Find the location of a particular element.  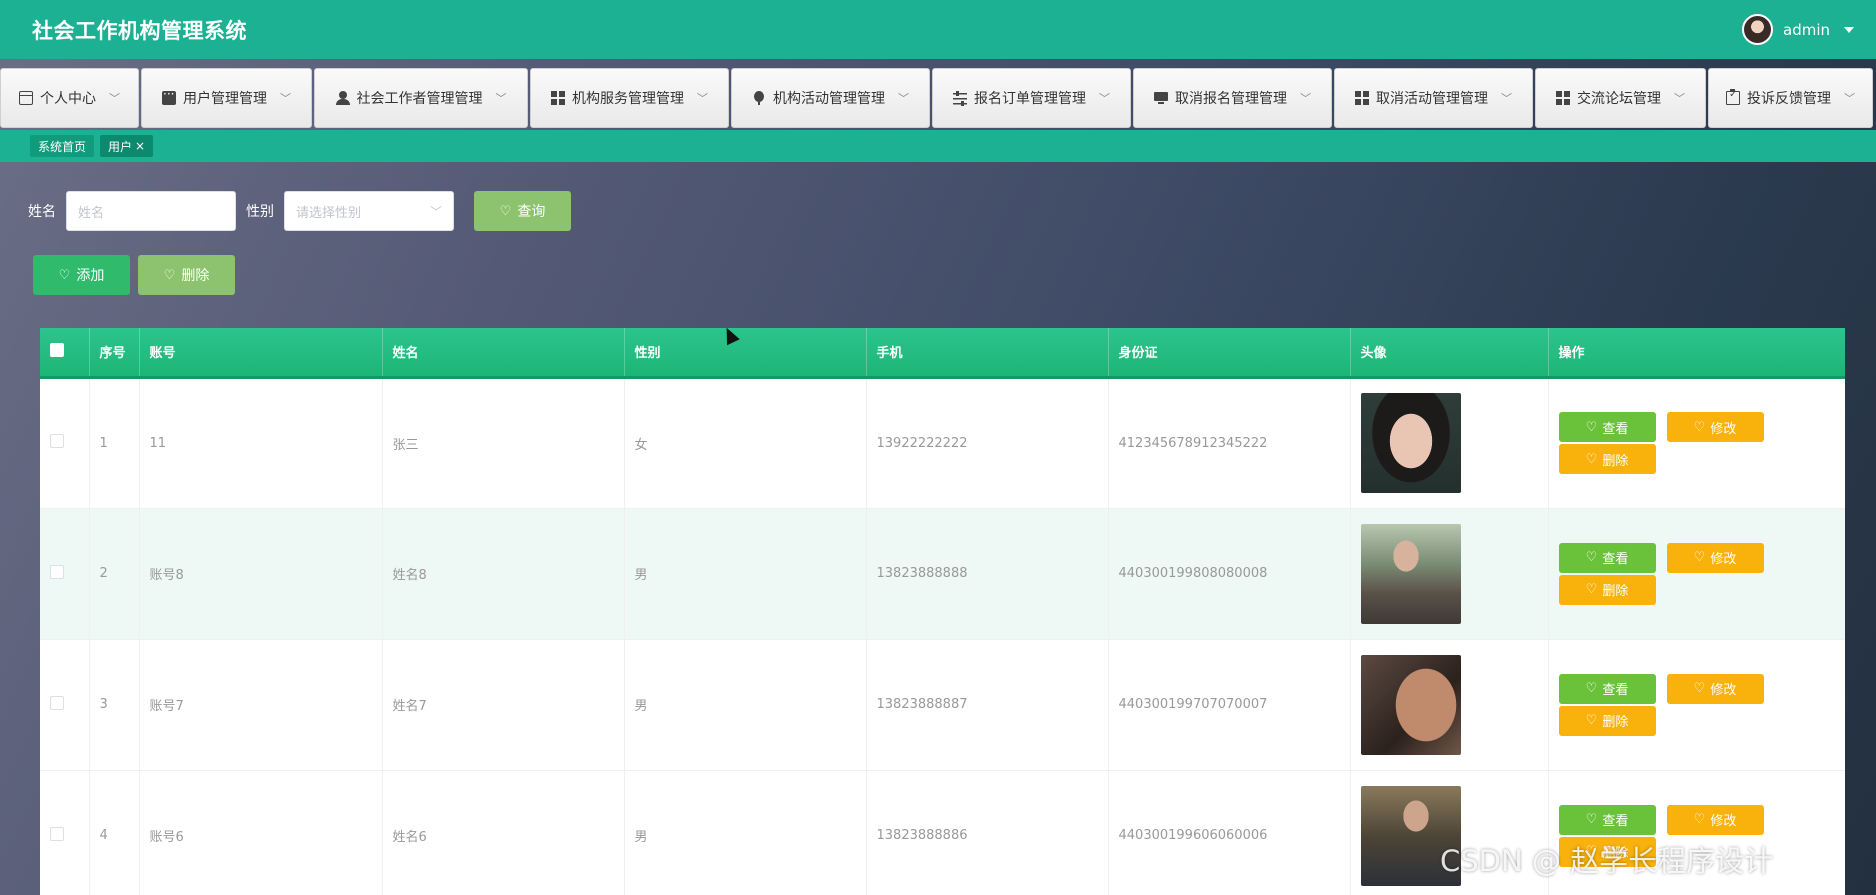

tag-user-label: 用户 is located at coordinates (120, 146).